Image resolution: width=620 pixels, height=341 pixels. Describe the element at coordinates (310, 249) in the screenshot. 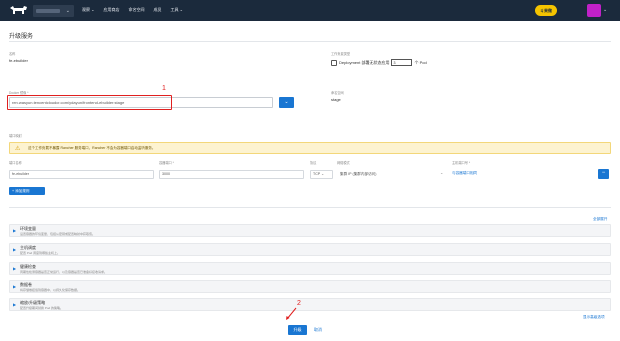

I see `section-node-scheduling: ▶ 主机调度 配置 Pod 调度到哪些主机上。` at that location.